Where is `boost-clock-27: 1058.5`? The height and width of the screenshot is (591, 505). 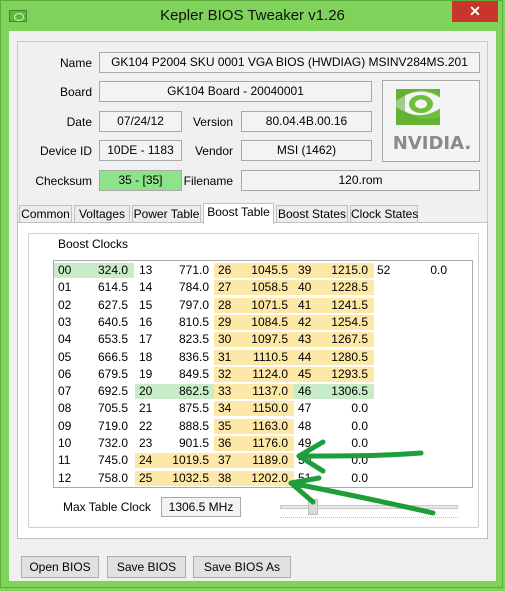
boost-clock-27: 1058.5 is located at coordinates (267, 288).